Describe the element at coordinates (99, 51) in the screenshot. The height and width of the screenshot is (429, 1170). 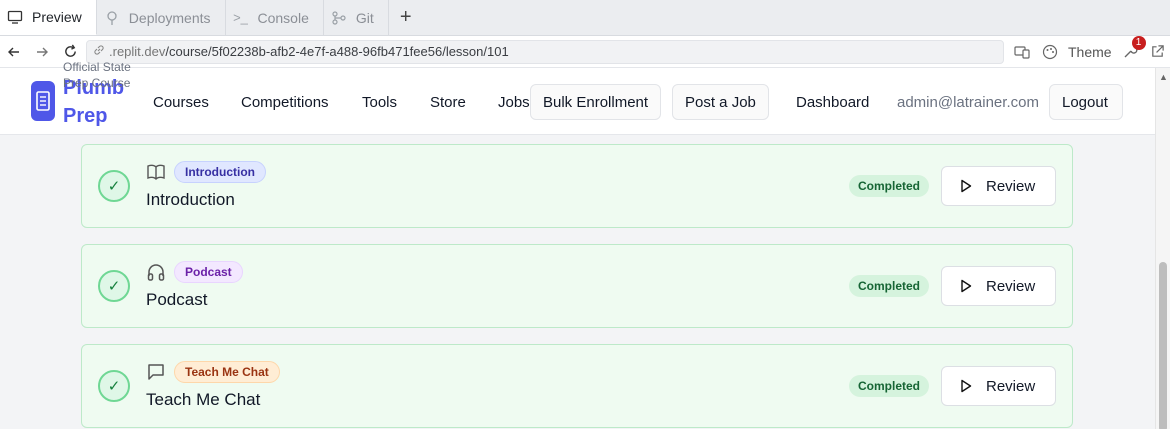
I see `link-icon` at that location.